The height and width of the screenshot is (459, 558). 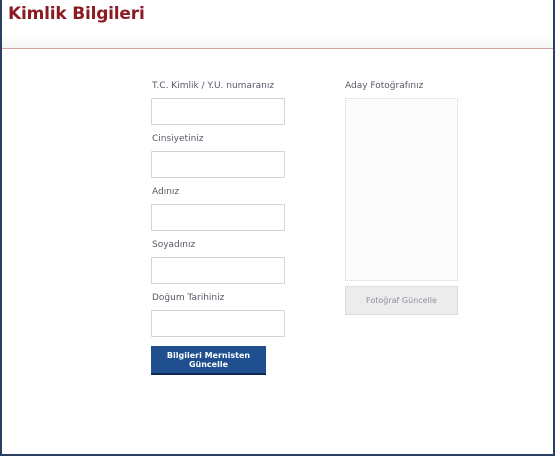 What do you see at coordinates (218, 323) in the screenshot?
I see `birthdate-input` at bounding box center [218, 323].